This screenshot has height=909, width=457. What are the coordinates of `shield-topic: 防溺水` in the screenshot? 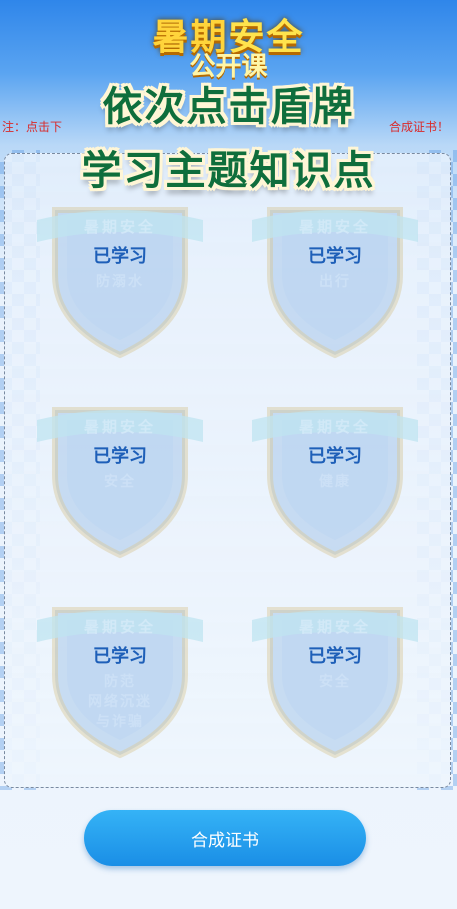 It's located at (120, 282).